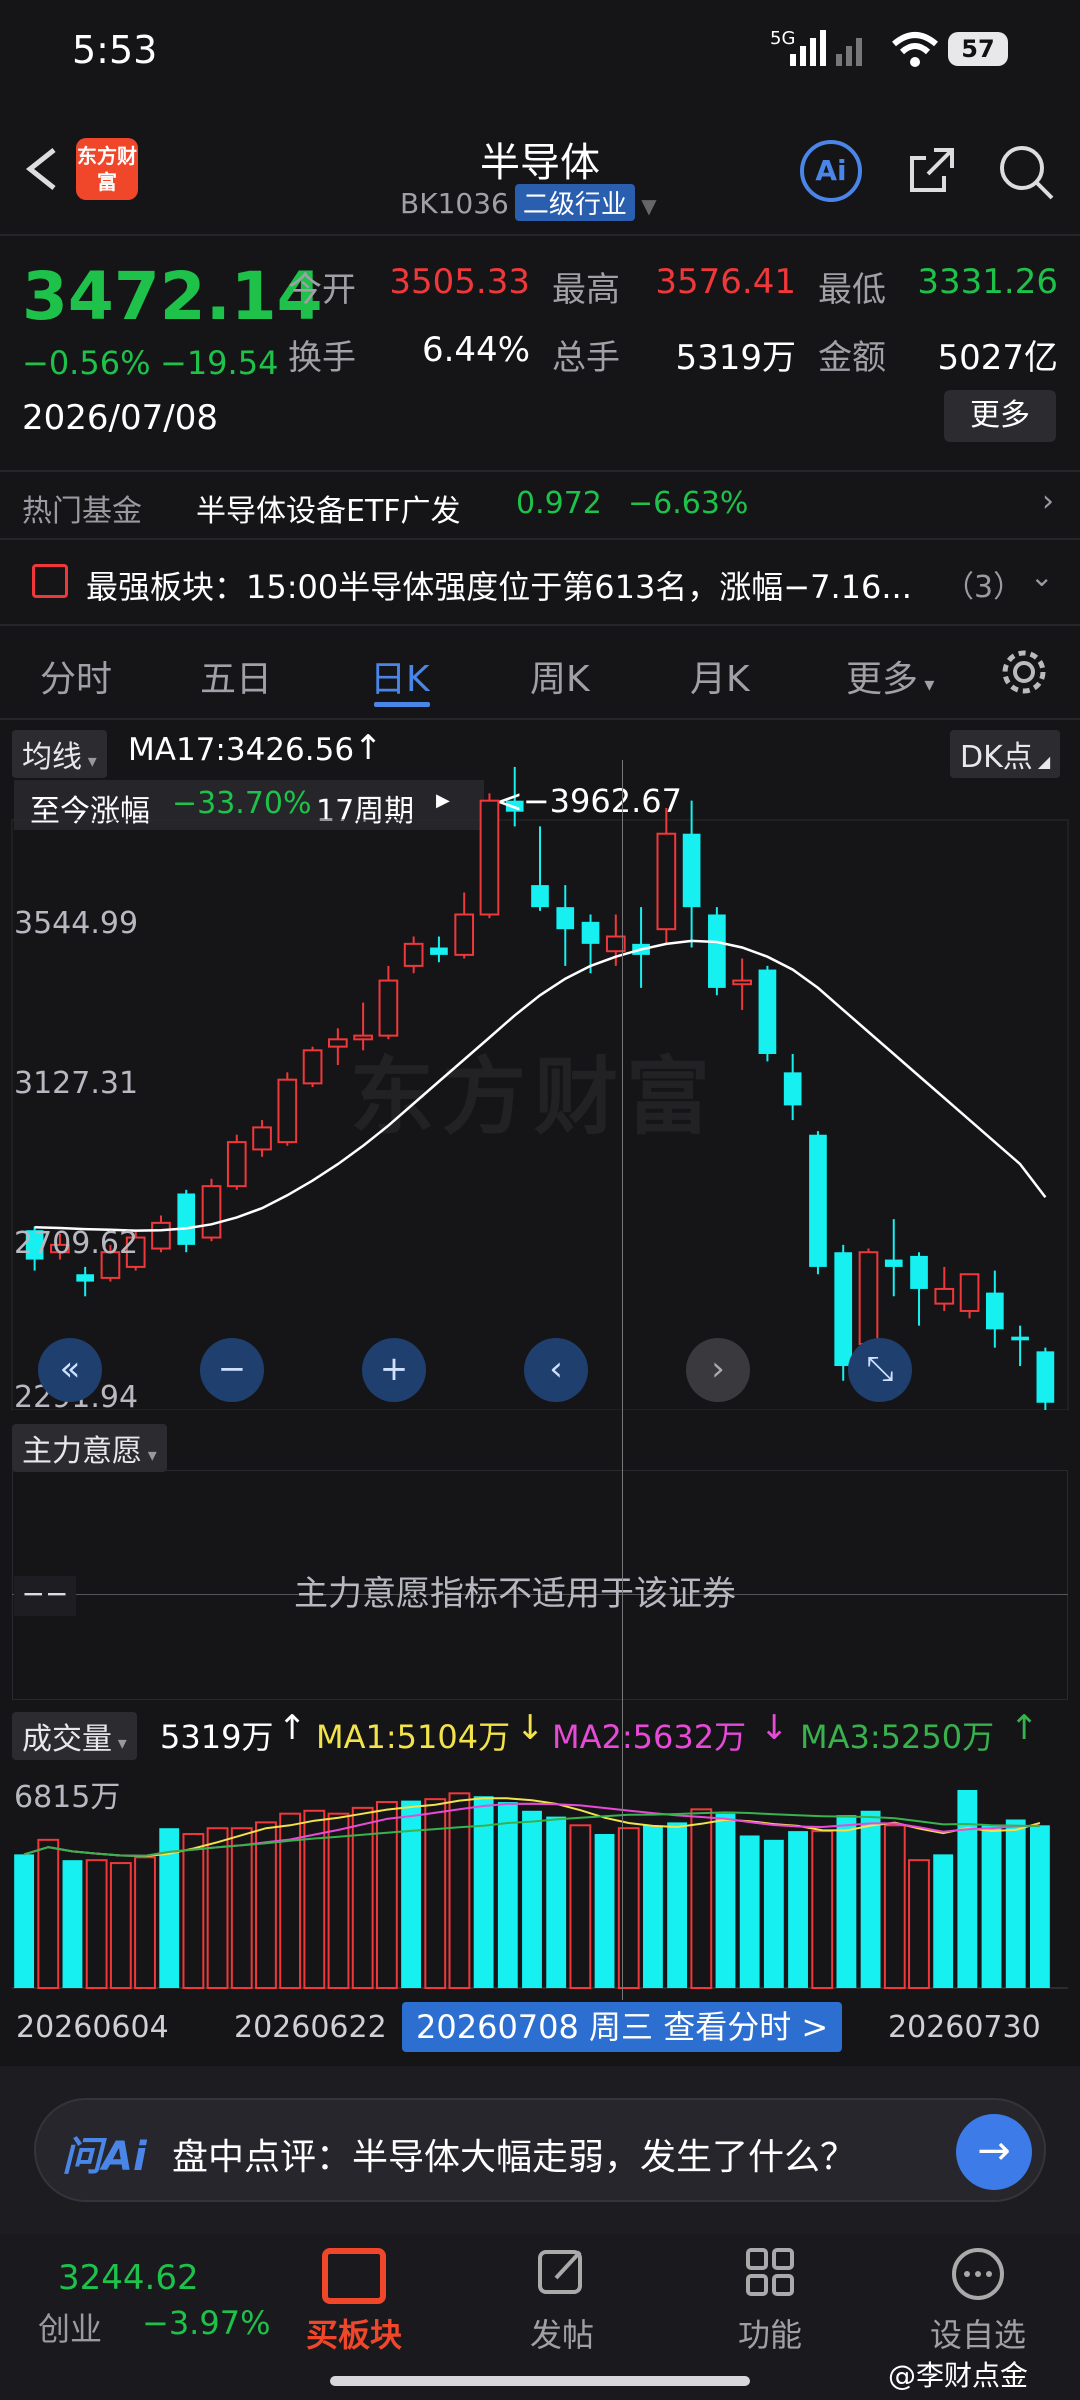  What do you see at coordinates (720, 676) in the screenshot?
I see `tab-monthly-k: 月K` at bounding box center [720, 676].